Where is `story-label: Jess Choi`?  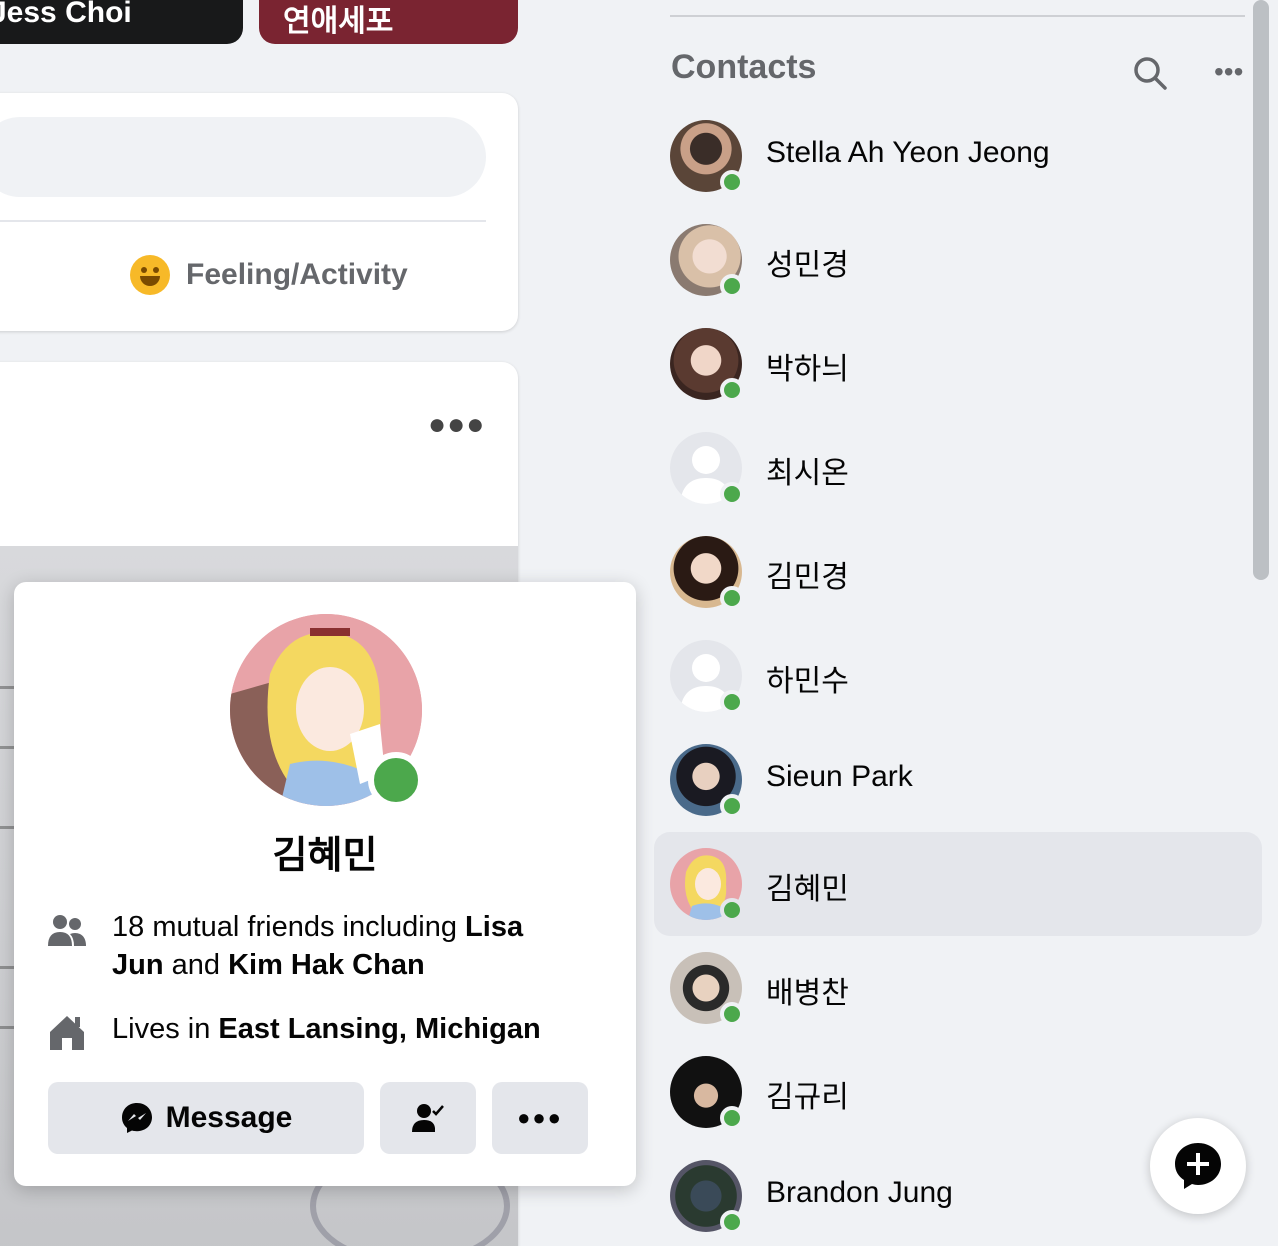
story-label: Jess Choi is located at coordinates (66, 14).